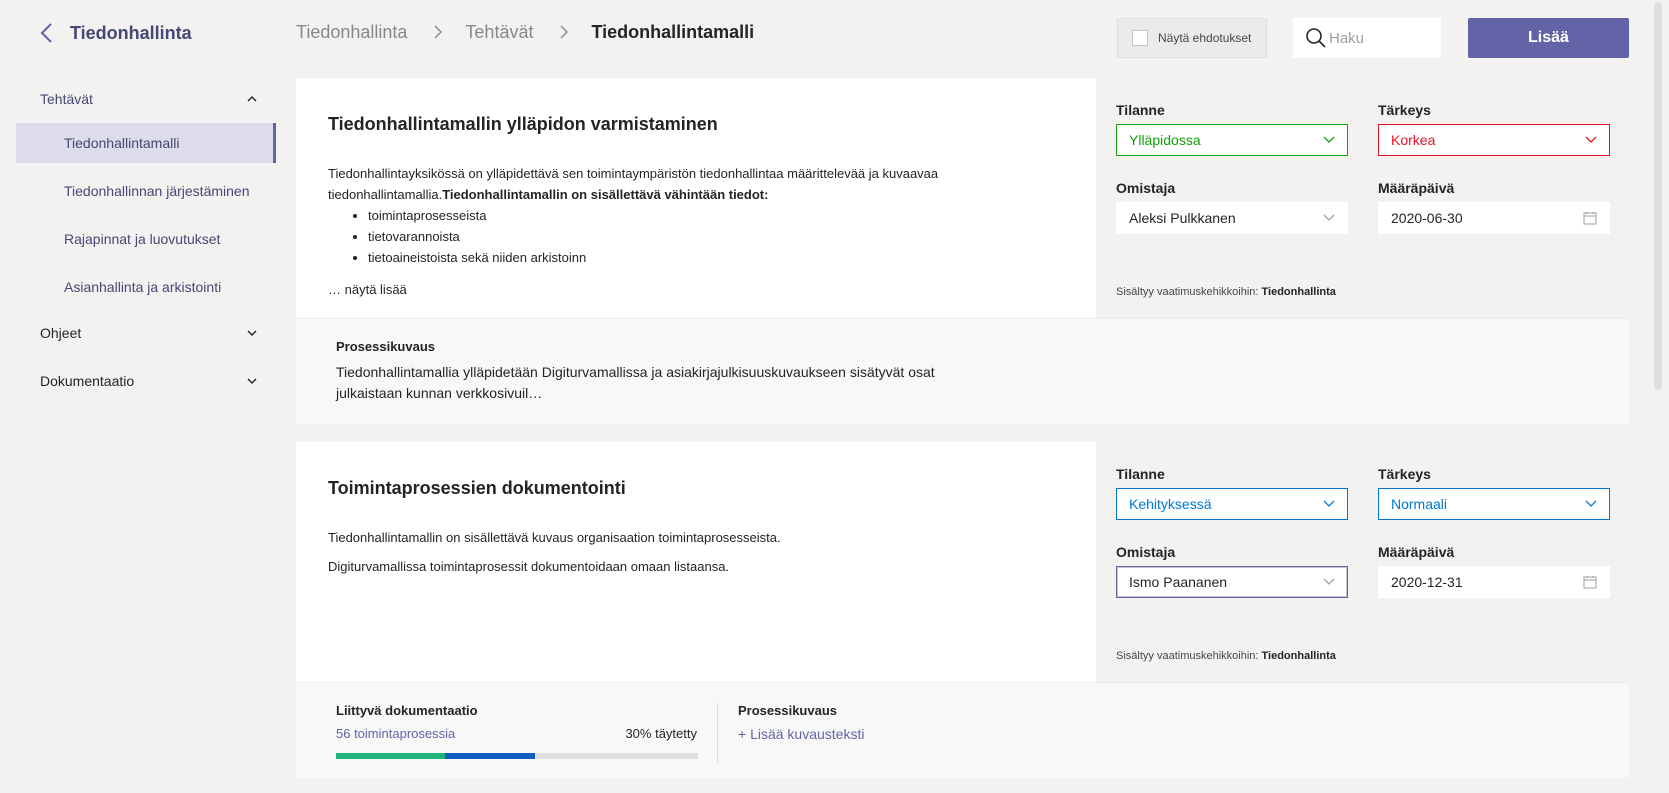  Describe the element at coordinates (1232, 140) in the screenshot. I see `status-dropdown: Ylläpidossa` at that location.